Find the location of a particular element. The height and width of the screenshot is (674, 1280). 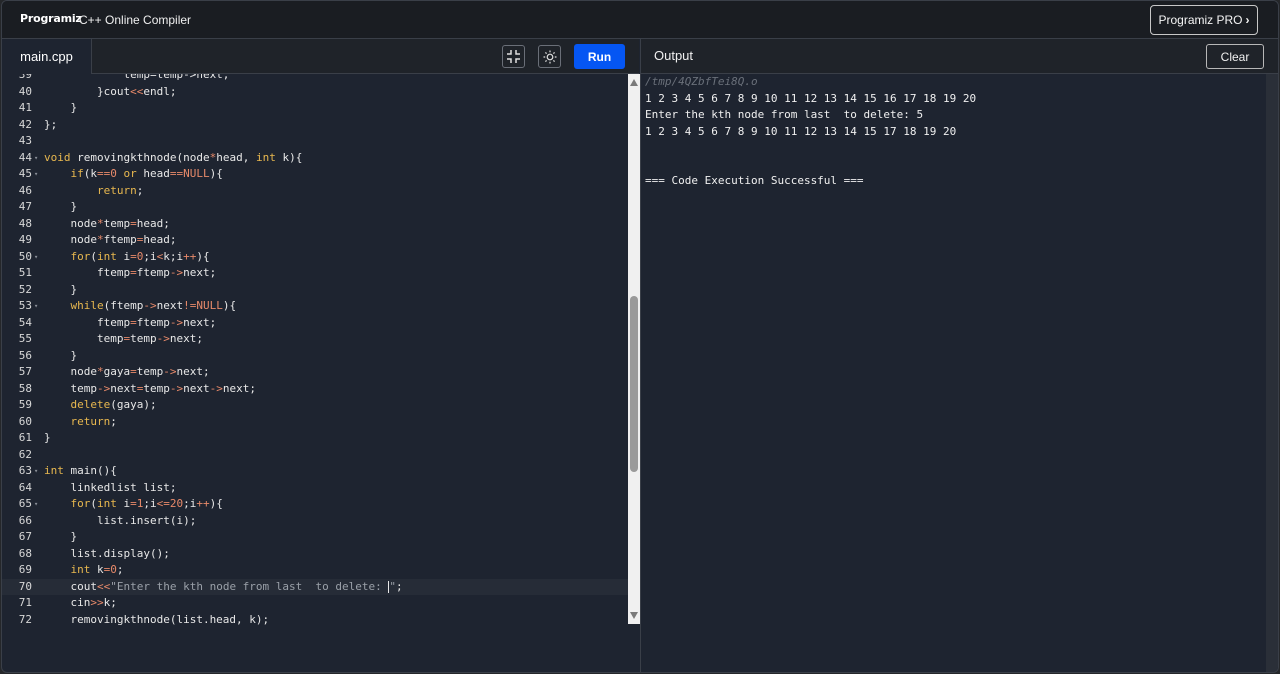

code-text: temp=temp->next; is located at coordinates (123, 338).